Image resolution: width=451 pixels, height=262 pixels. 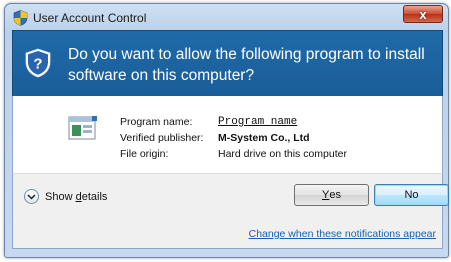 I want to click on program-name-label: Program name:, so click(x=156, y=122).